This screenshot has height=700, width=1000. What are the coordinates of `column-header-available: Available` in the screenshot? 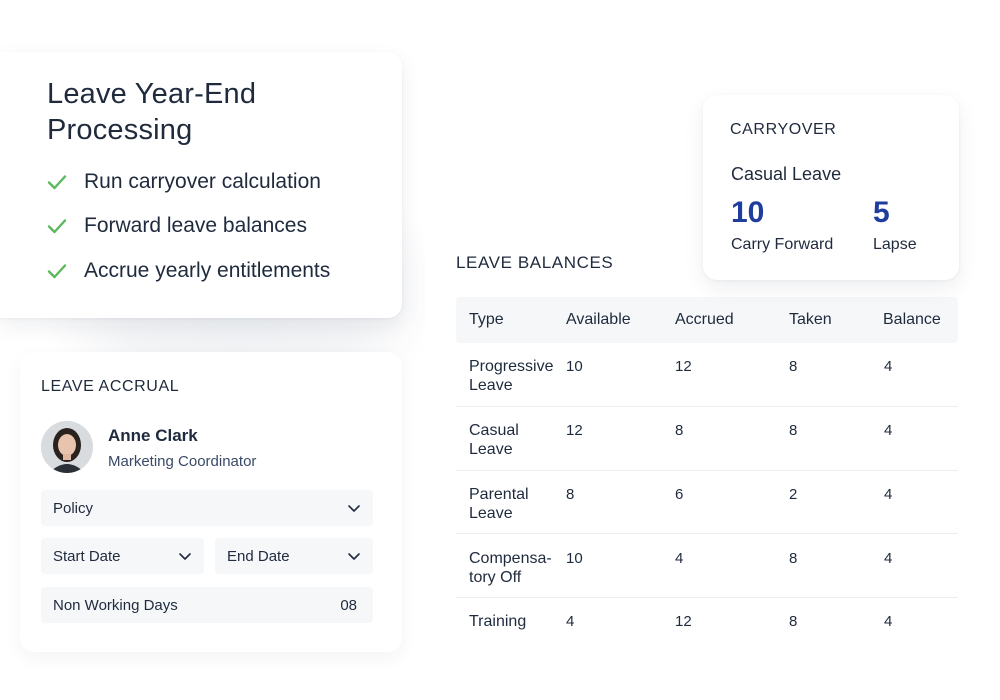 It's located at (598, 319).